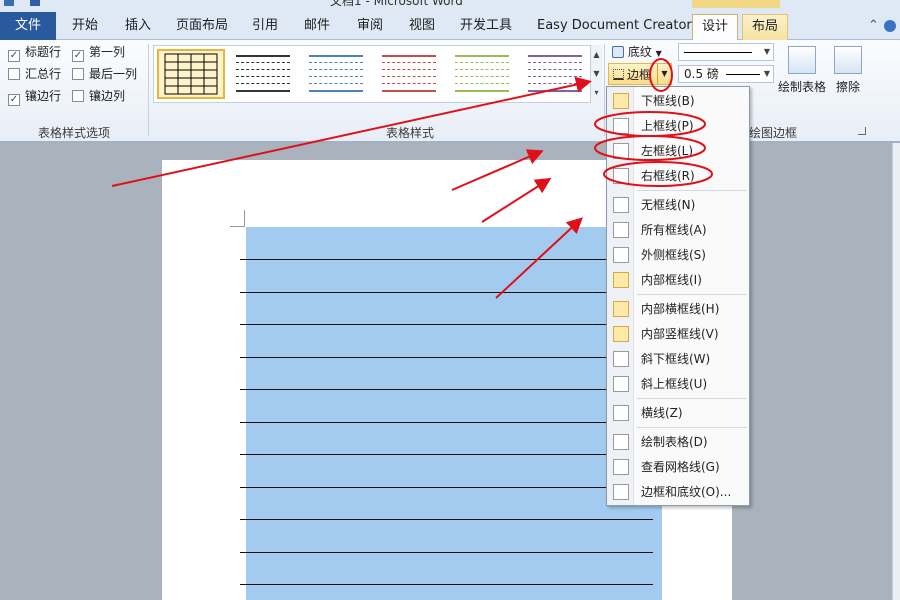 This screenshot has width=900, height=600. I want to click on tab-review: 审阅, so click(370, 27).